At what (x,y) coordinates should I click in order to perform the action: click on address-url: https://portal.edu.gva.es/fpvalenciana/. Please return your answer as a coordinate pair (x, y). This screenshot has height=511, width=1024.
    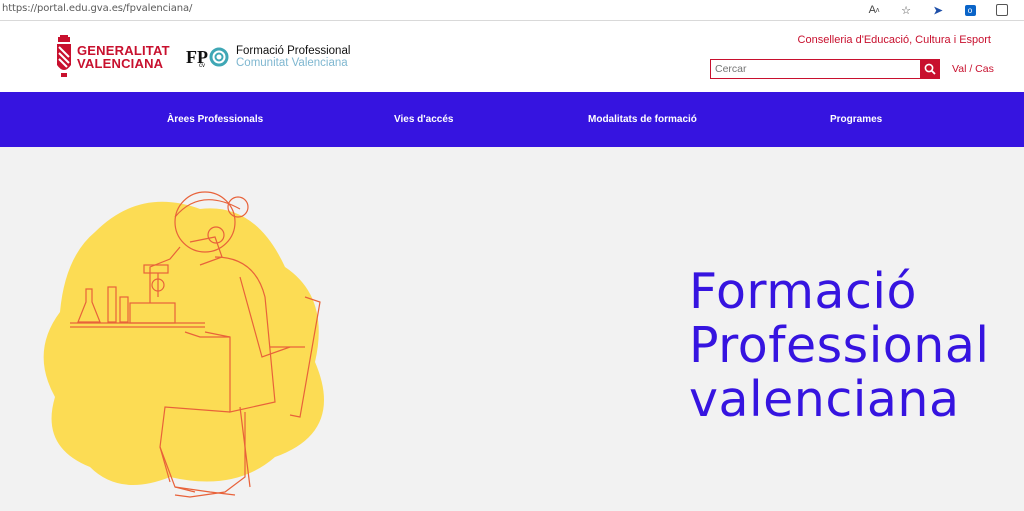
    Looking at the image, I should click on (97, 8).